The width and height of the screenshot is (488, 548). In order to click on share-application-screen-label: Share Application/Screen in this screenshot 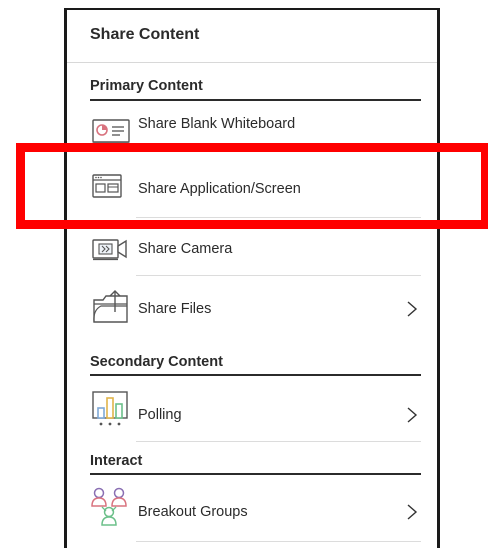, I will do `click(219, 189)`.